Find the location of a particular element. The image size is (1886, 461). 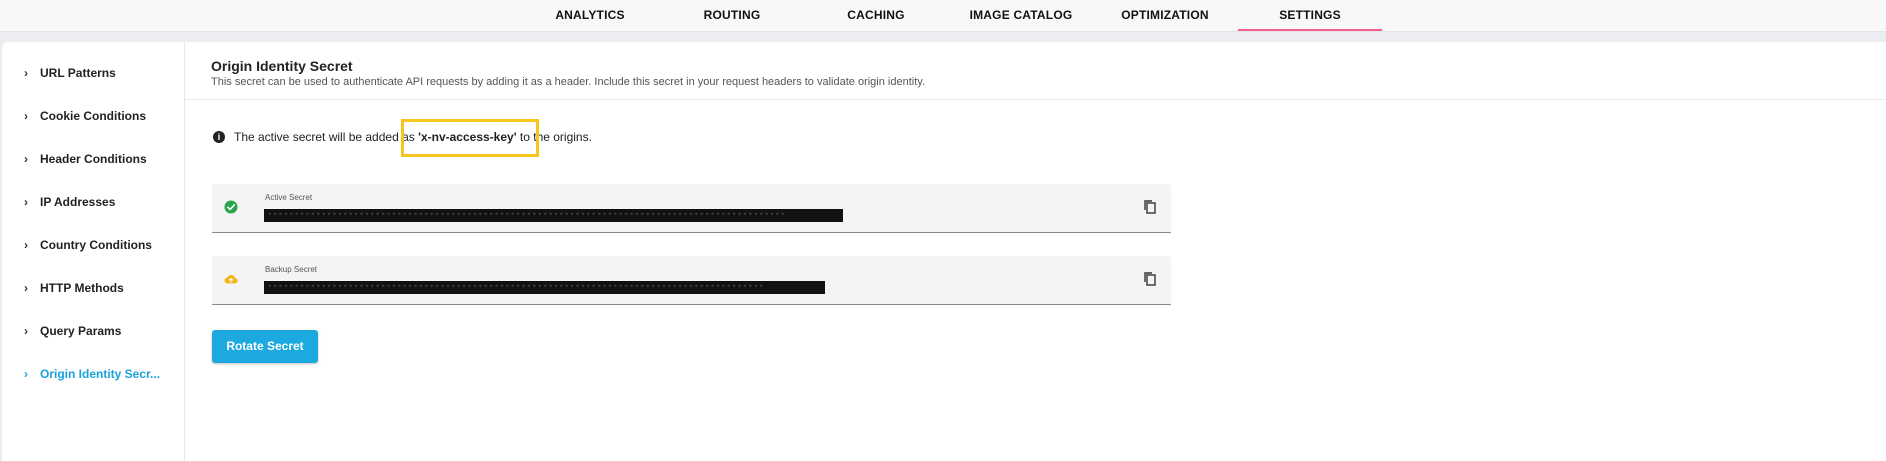

sidebar-item-label: IP Addresses is located at coordinates (78, 202).